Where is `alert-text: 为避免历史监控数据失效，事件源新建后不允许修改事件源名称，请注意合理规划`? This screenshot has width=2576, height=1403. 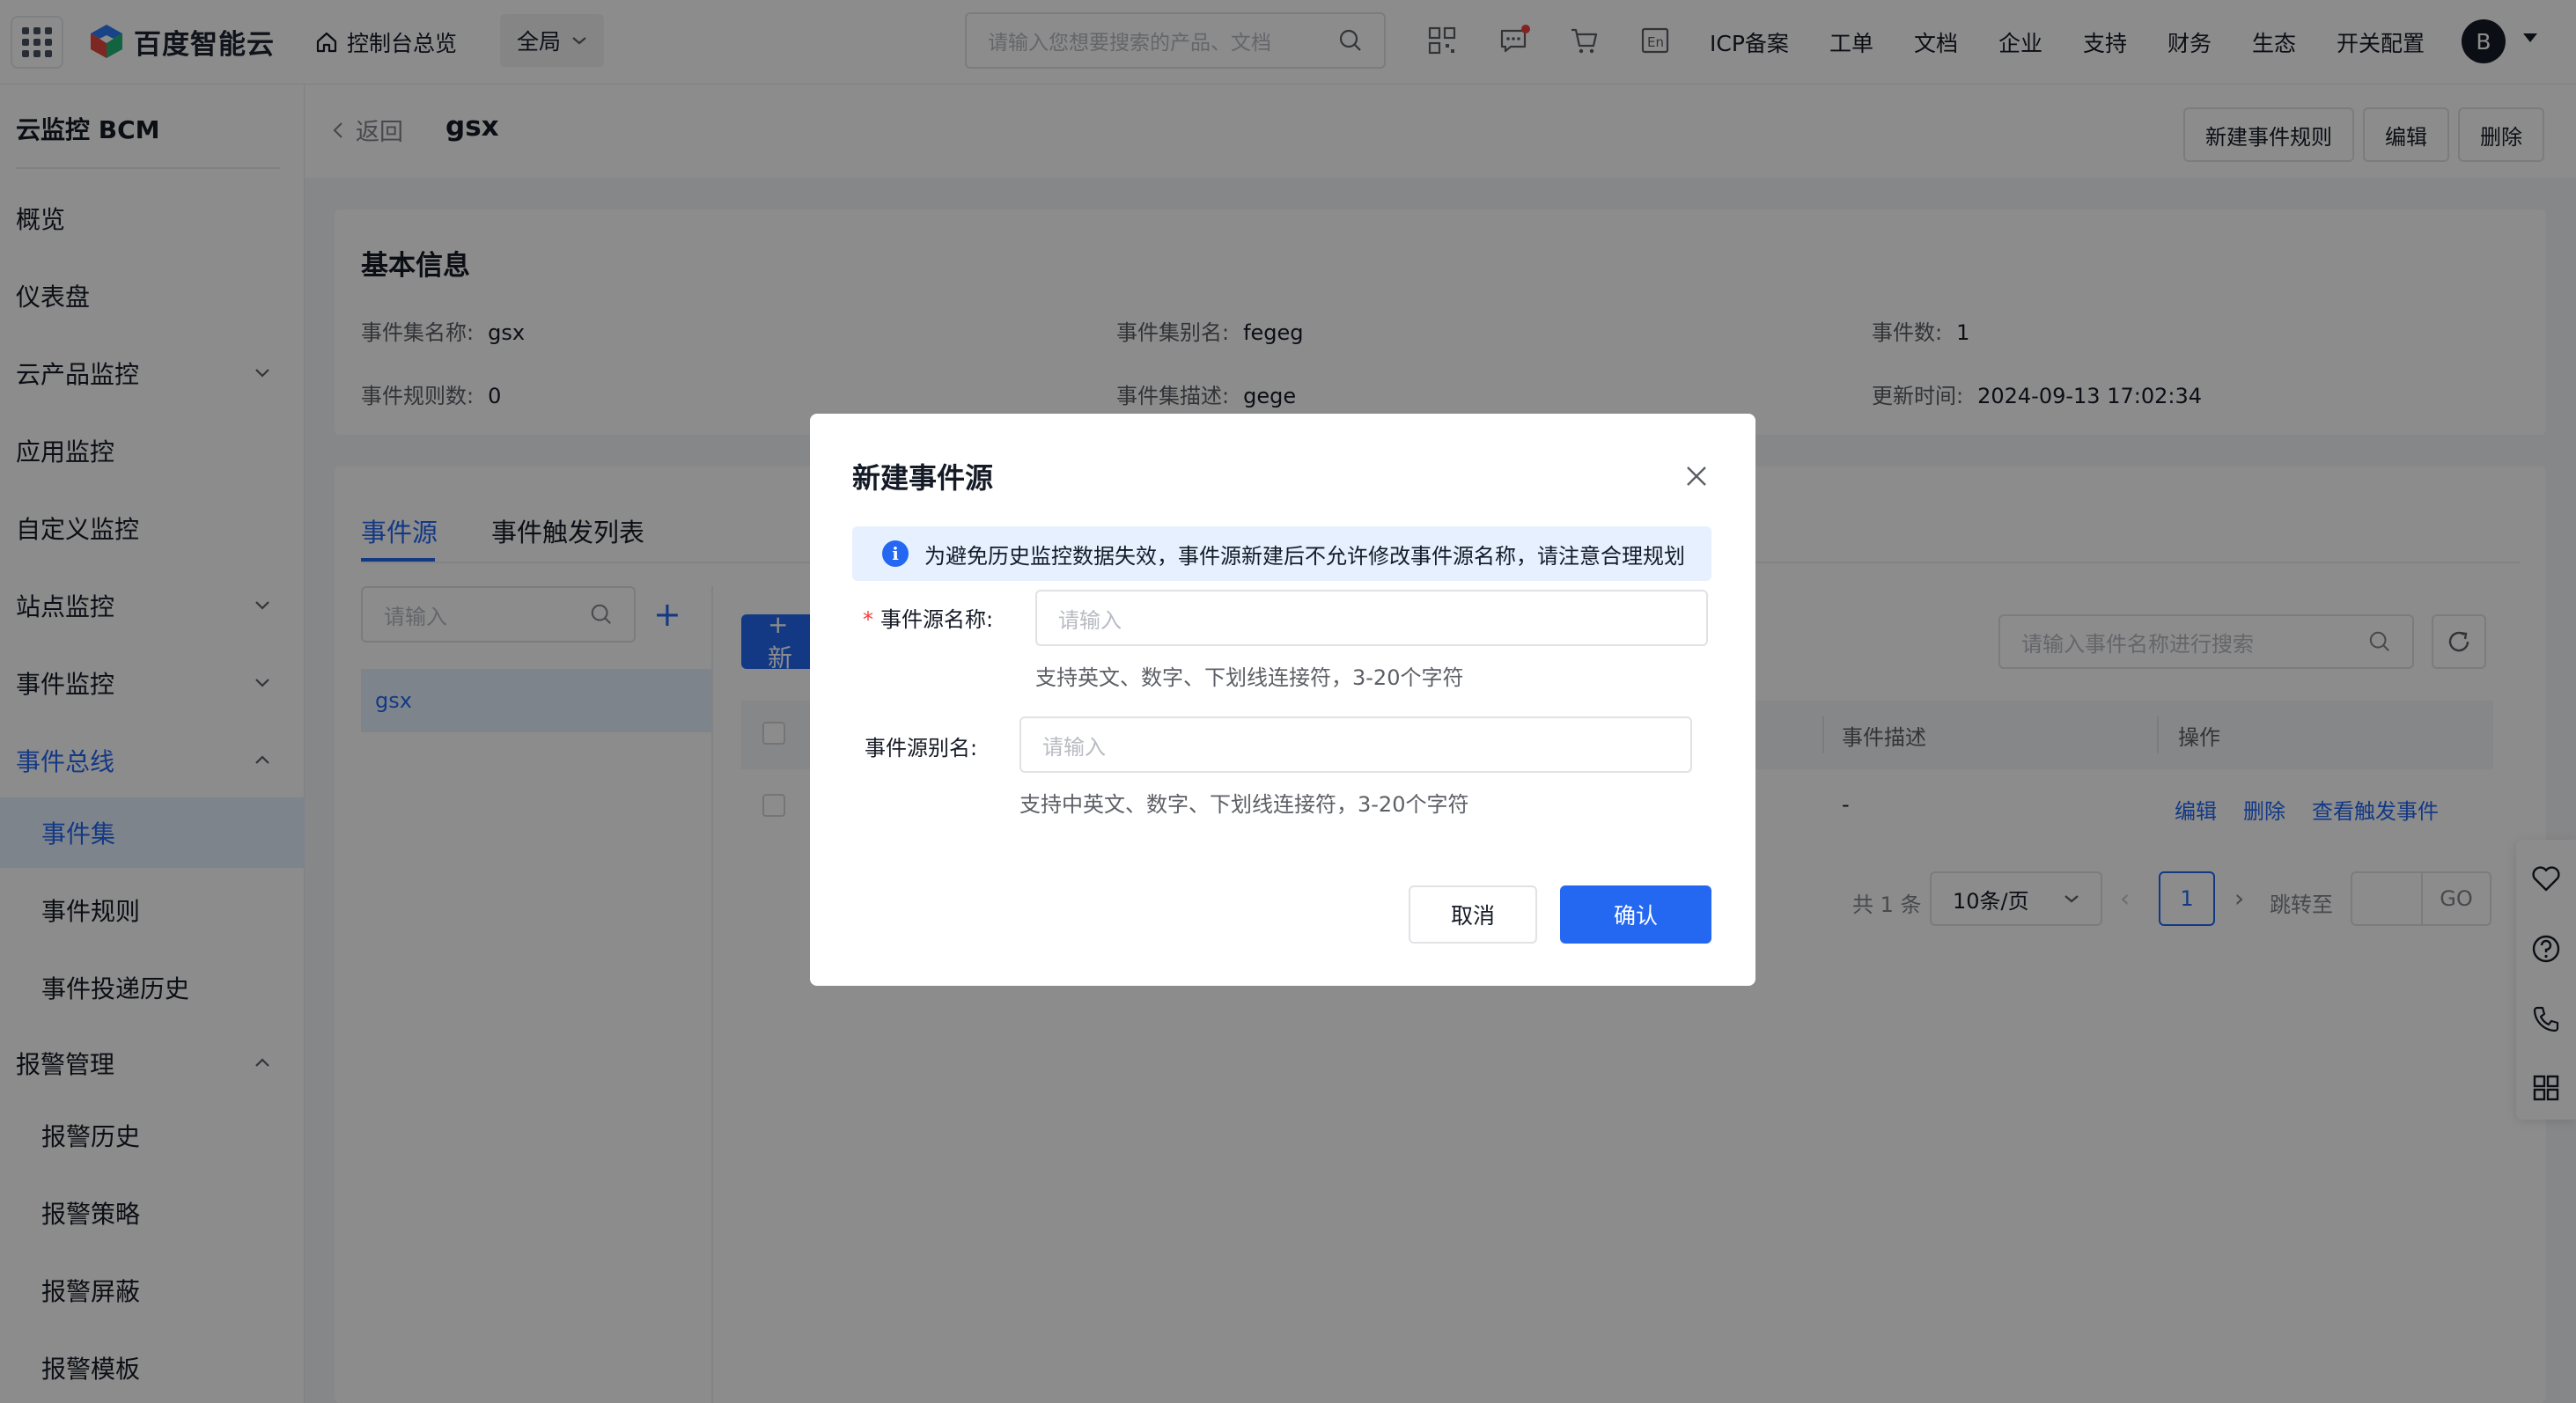
alert-text: 为避免历史监控数据失效，事件源新建后不允许修改事件源名称，请注意合理规划 is located at coordinates (1304, 556).